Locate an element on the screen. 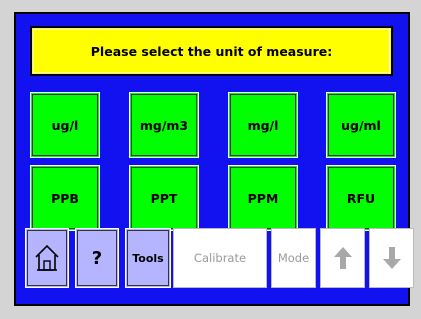  unit-button-mg-l: mg/l is located at coordinates (263, 125).